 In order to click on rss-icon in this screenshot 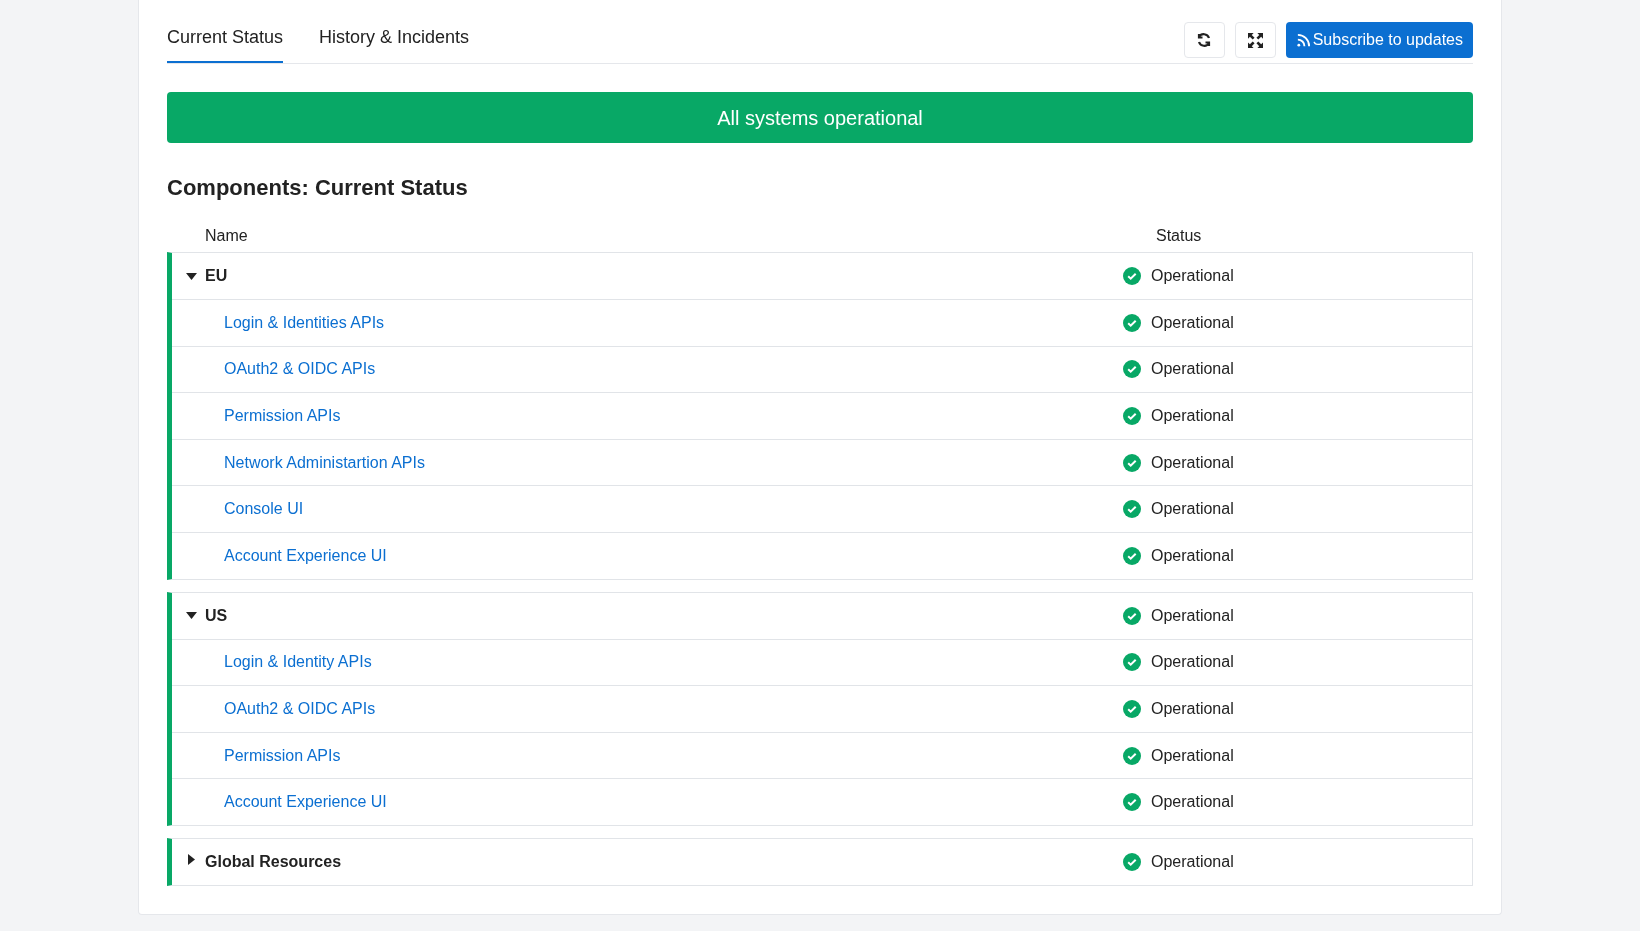, I will do `click(1303, 40)`.